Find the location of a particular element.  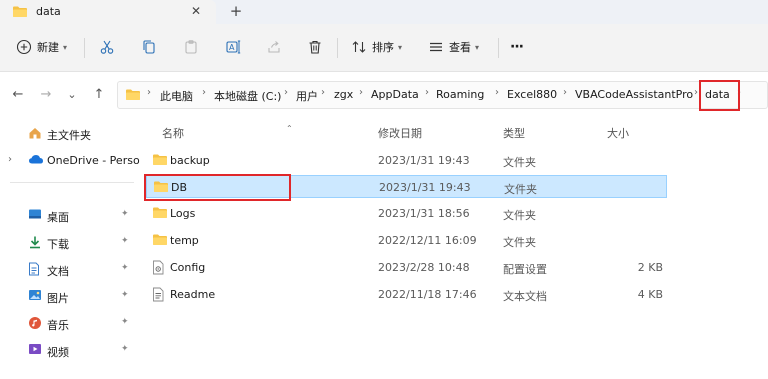

forward-button: → is located at coordinates (46, 95).